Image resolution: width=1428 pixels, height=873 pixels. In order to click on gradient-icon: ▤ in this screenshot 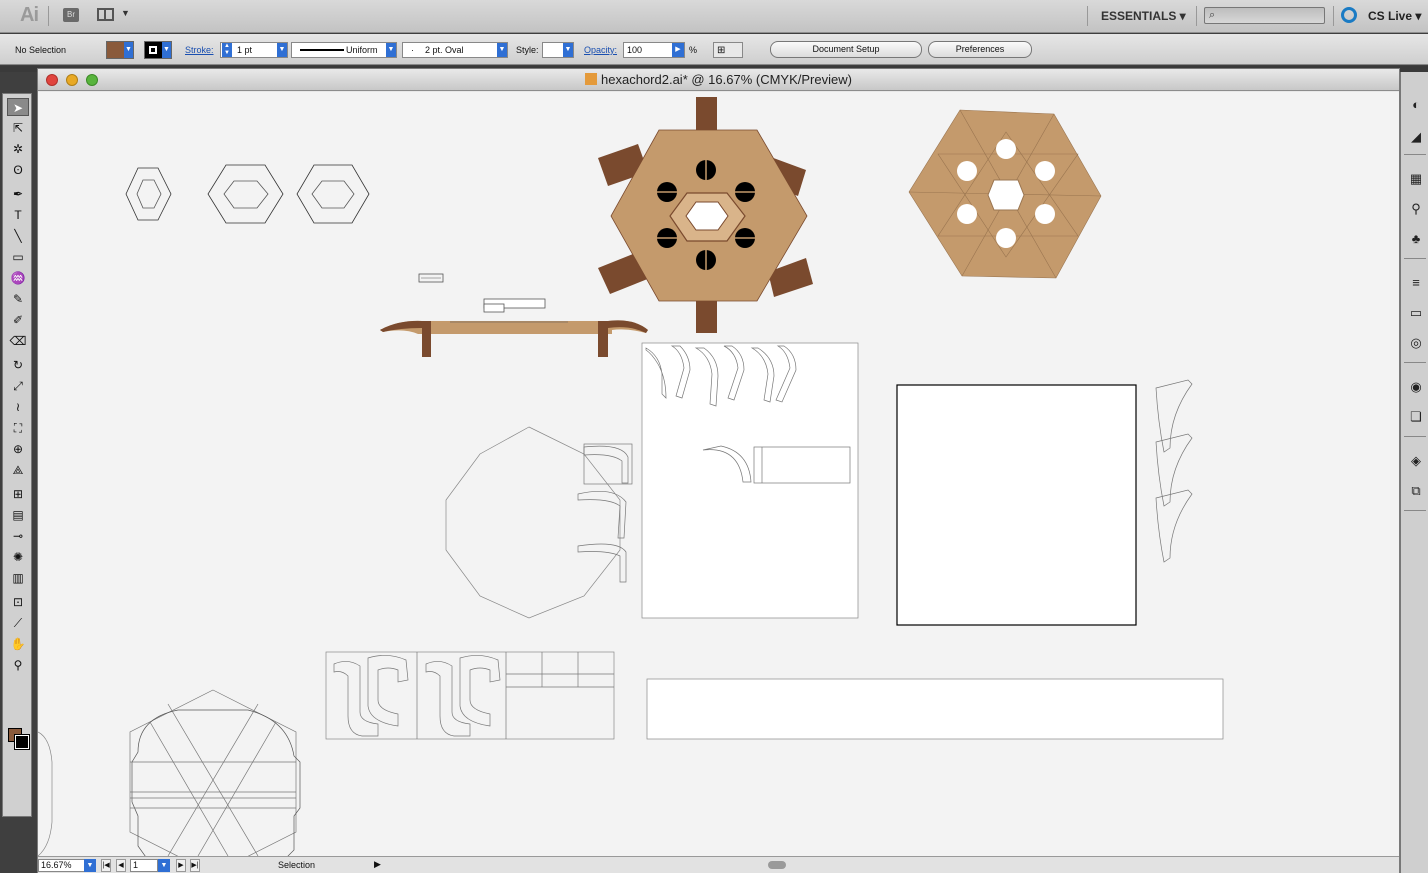, I will do `click(18, 515)`.